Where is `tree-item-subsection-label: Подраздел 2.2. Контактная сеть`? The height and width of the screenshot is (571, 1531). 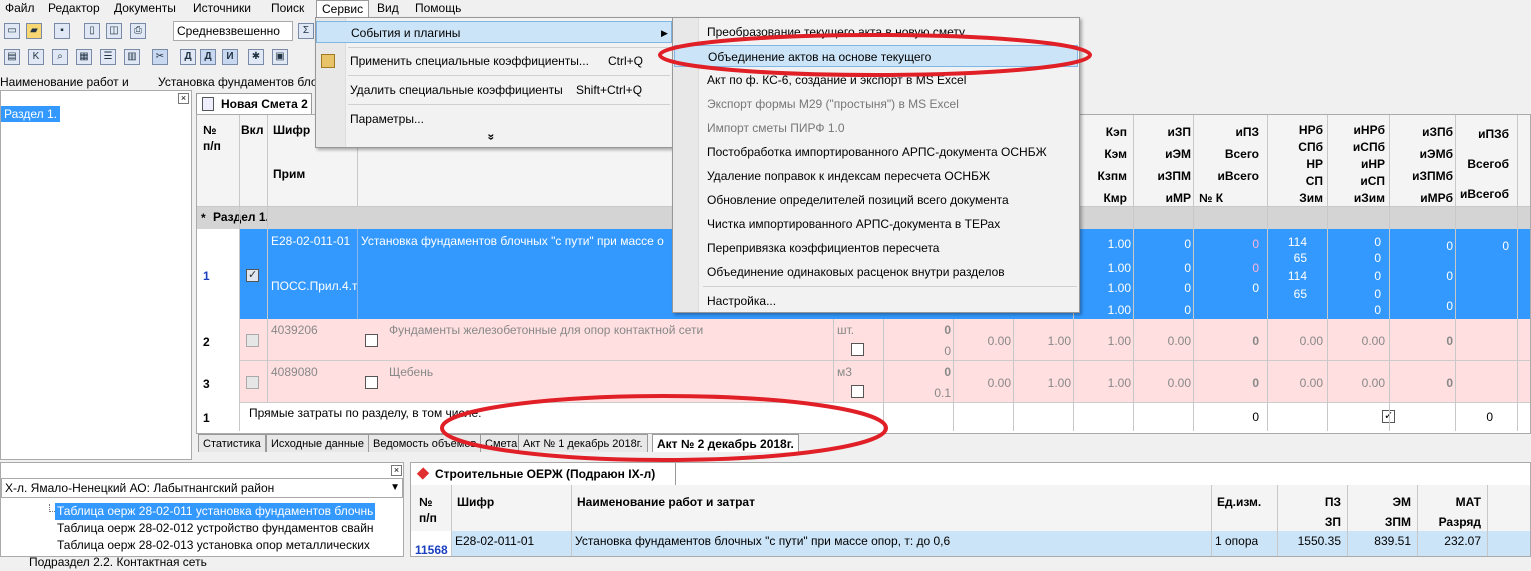
tree-item-subsection-label: Подраздел 2.2. Контактная сеть is located at coordinates (118, 562).